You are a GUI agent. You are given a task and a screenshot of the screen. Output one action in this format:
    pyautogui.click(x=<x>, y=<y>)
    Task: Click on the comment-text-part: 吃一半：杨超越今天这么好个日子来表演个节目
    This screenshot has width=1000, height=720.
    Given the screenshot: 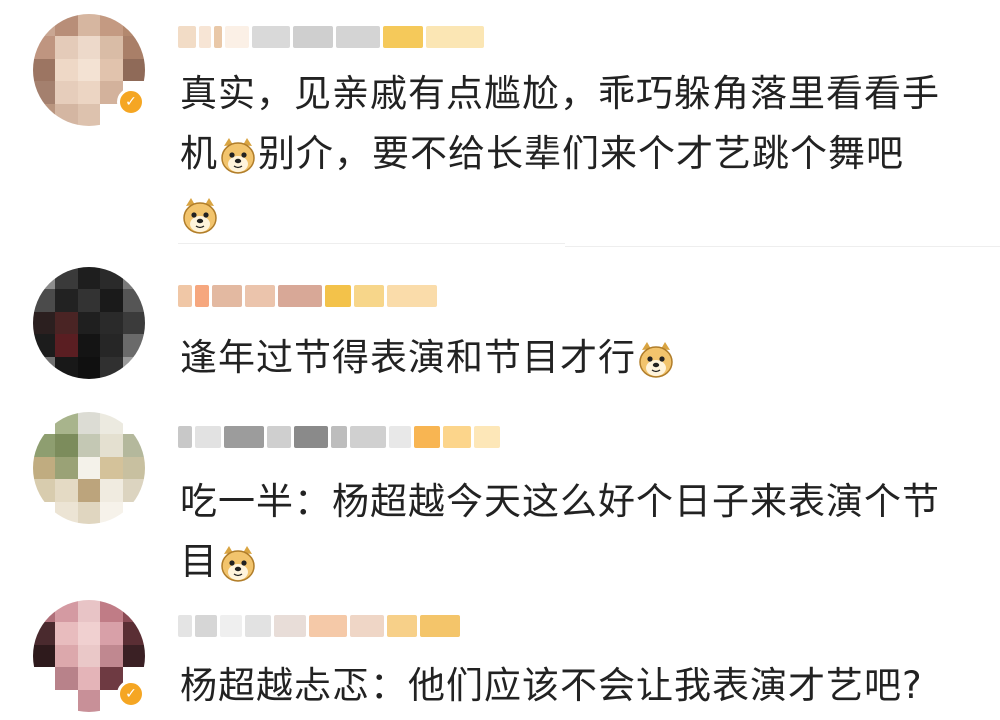 What is the action you would take?
    pyautogui.click(x=560, y=531)
    